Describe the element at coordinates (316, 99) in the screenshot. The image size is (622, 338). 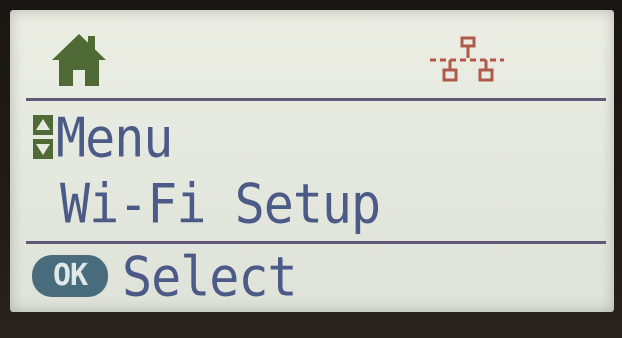
I see `header-divider` at that location.